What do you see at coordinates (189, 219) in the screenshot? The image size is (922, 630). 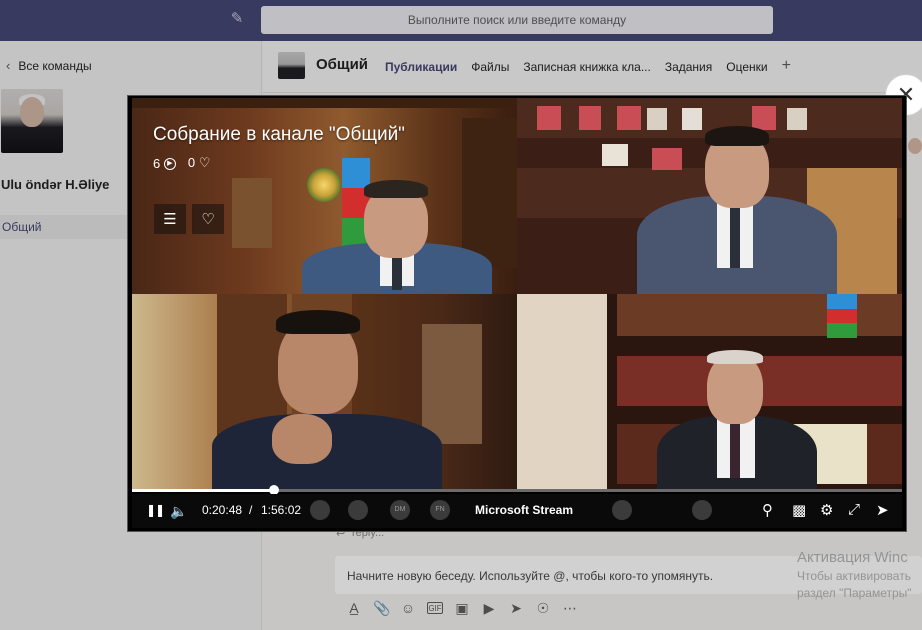 I see `video-actions: ☰ ♡` at bounding box center [189, 219].